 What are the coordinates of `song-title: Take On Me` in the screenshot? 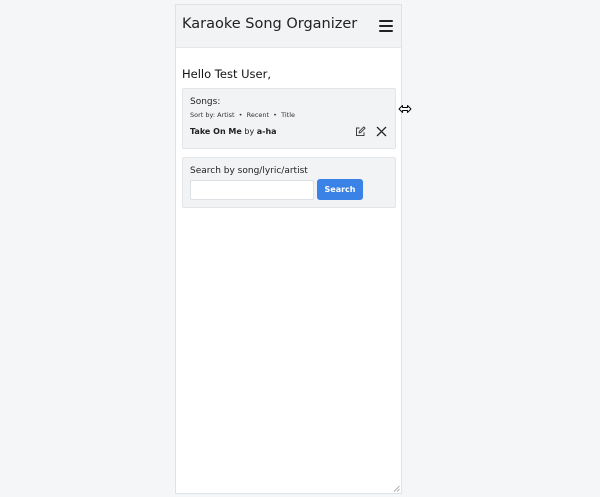 It's located at (216, 131).